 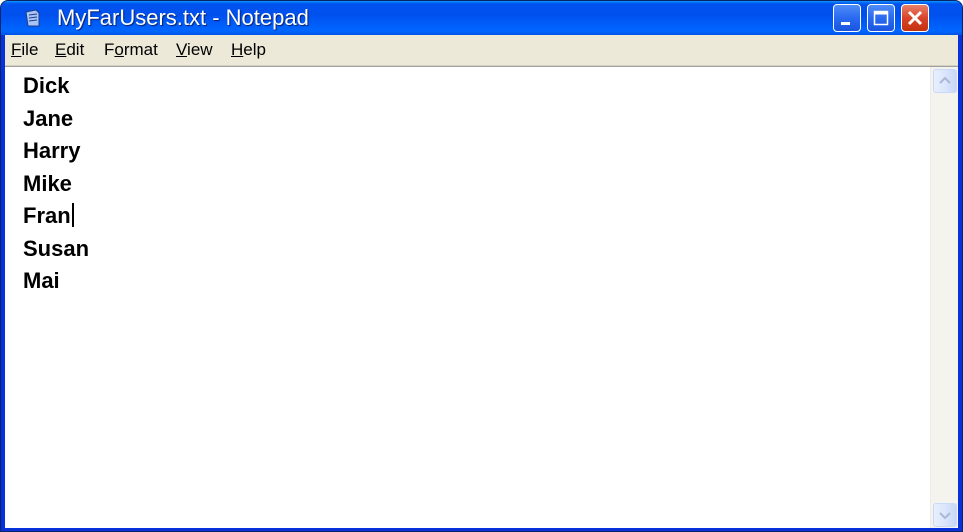 I want to click on scroll-down-button, so click(x=945, y=515).